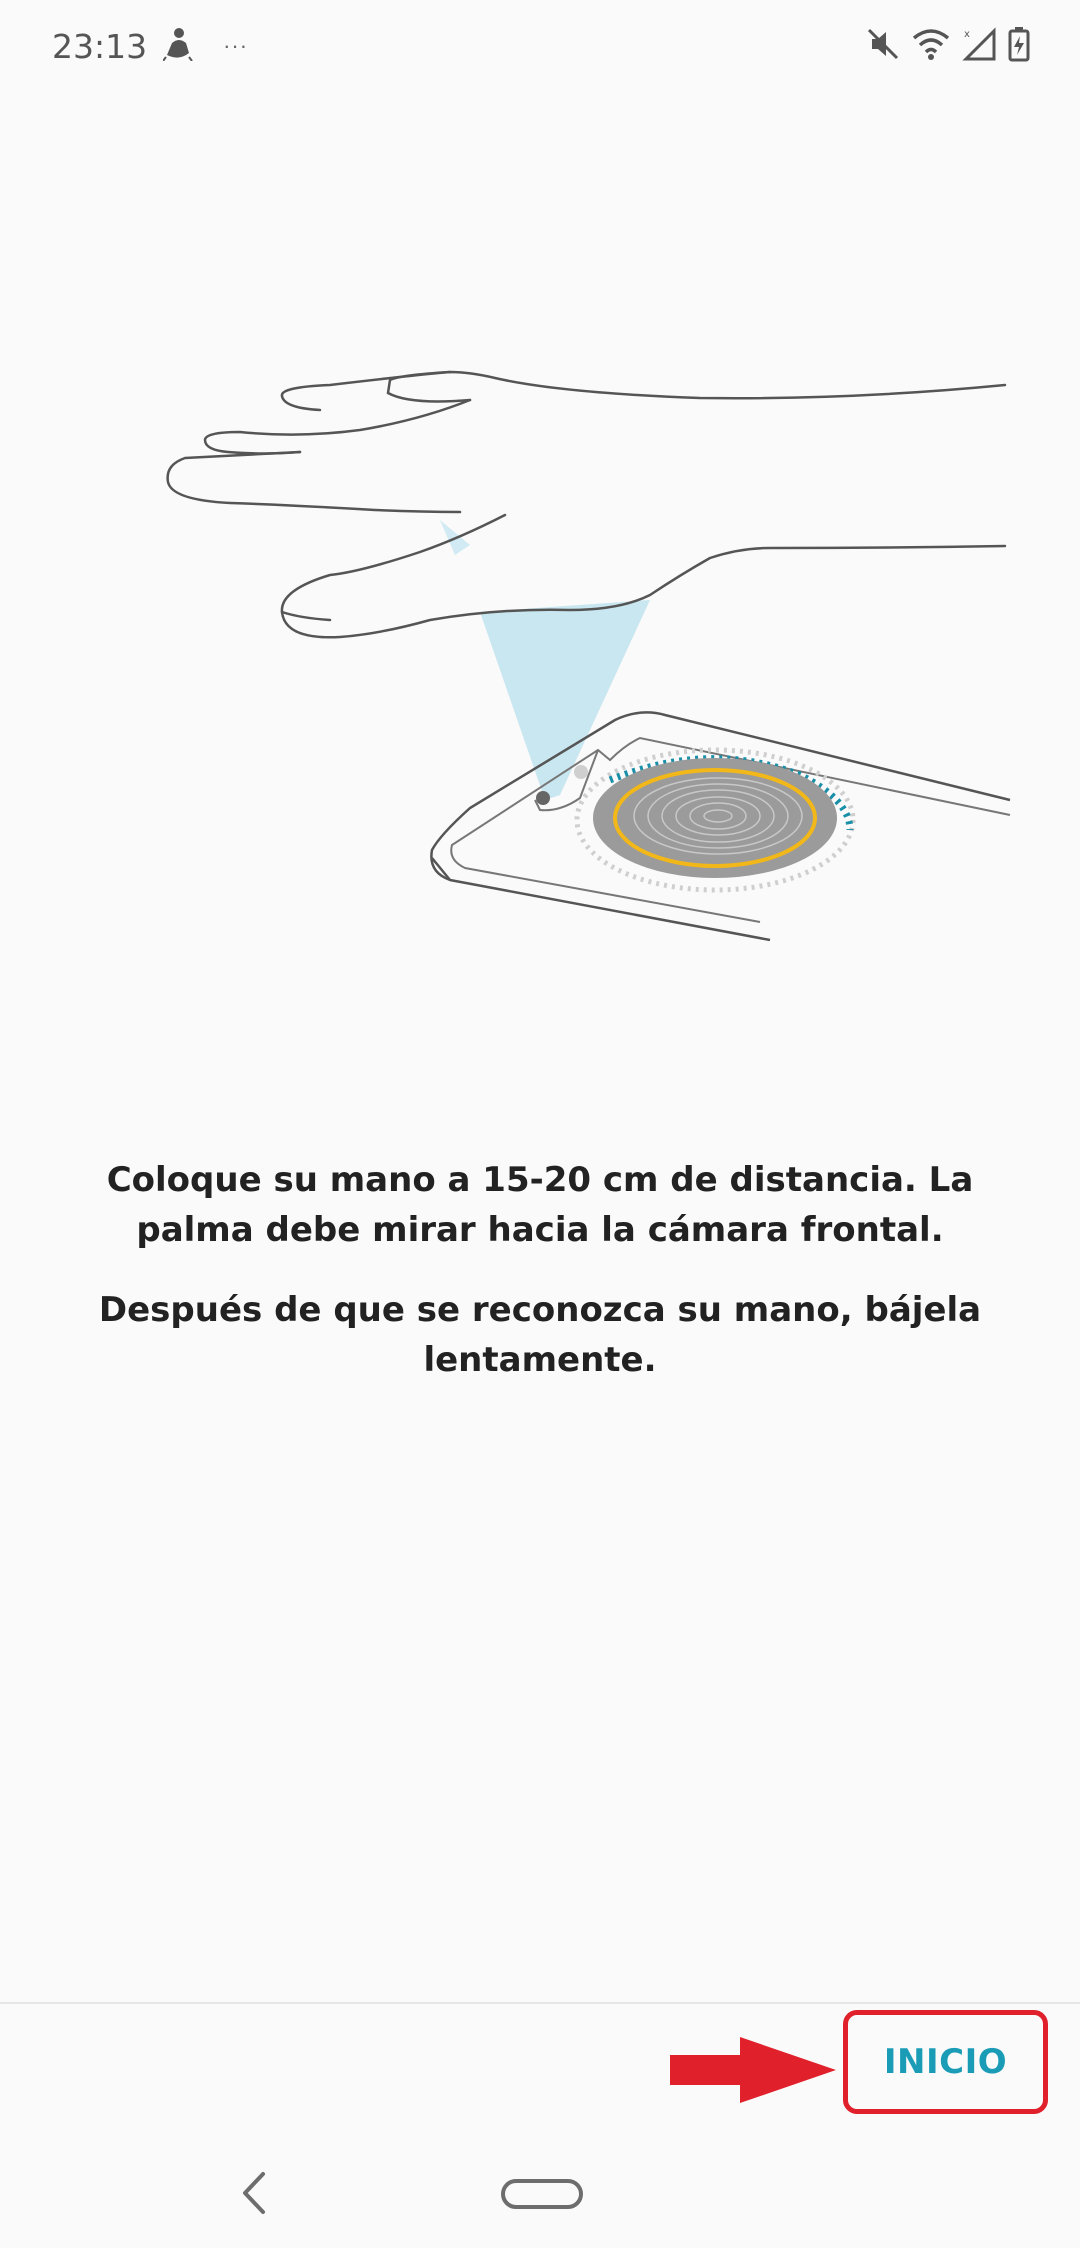 This screenshot has height=2248, width=1080. What do you see at coordinates (565, 700) in the screenshot?
I see `camera-beam` at bounding box center [565, 700].